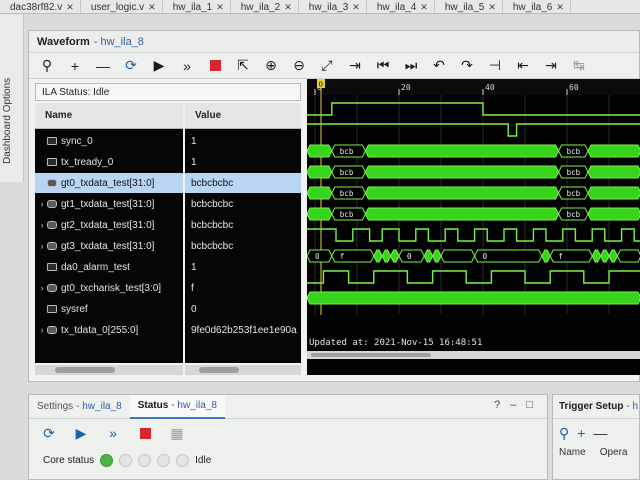 The height and width of the screenshot is (480, 640). Describe the element at coordinates (194, 309) in the screenshot. I see `signal-value: 0` at that location.